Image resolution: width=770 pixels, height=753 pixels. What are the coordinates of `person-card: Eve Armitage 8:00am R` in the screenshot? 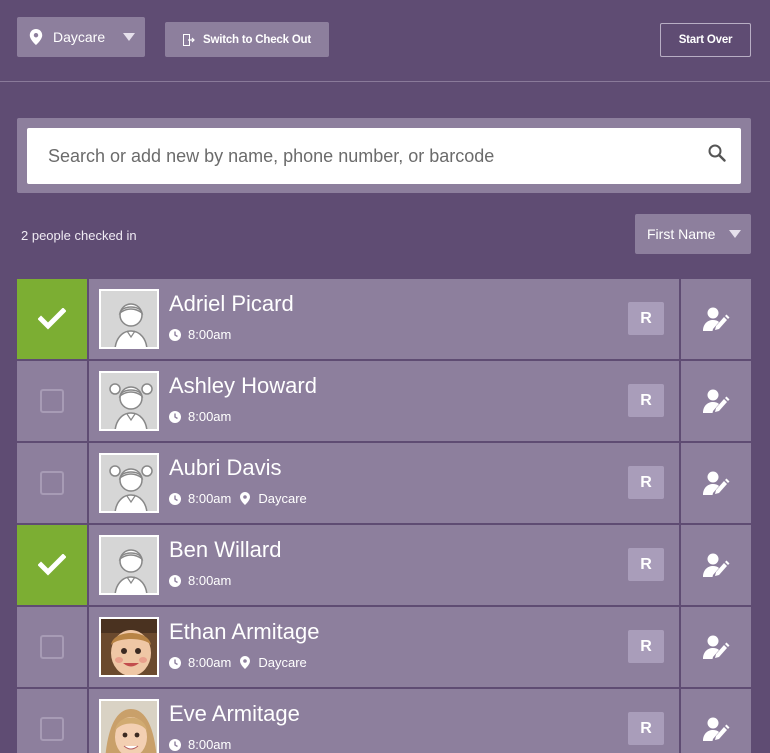 It's located at (384, 721).